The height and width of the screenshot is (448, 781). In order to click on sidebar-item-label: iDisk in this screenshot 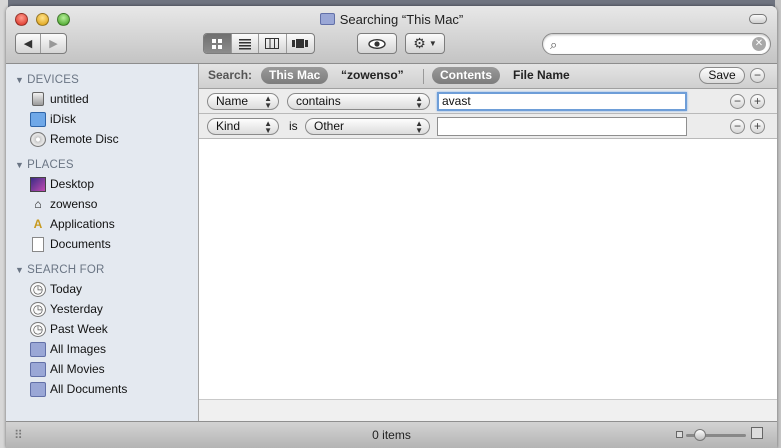, I will do `click(63, 119)`.